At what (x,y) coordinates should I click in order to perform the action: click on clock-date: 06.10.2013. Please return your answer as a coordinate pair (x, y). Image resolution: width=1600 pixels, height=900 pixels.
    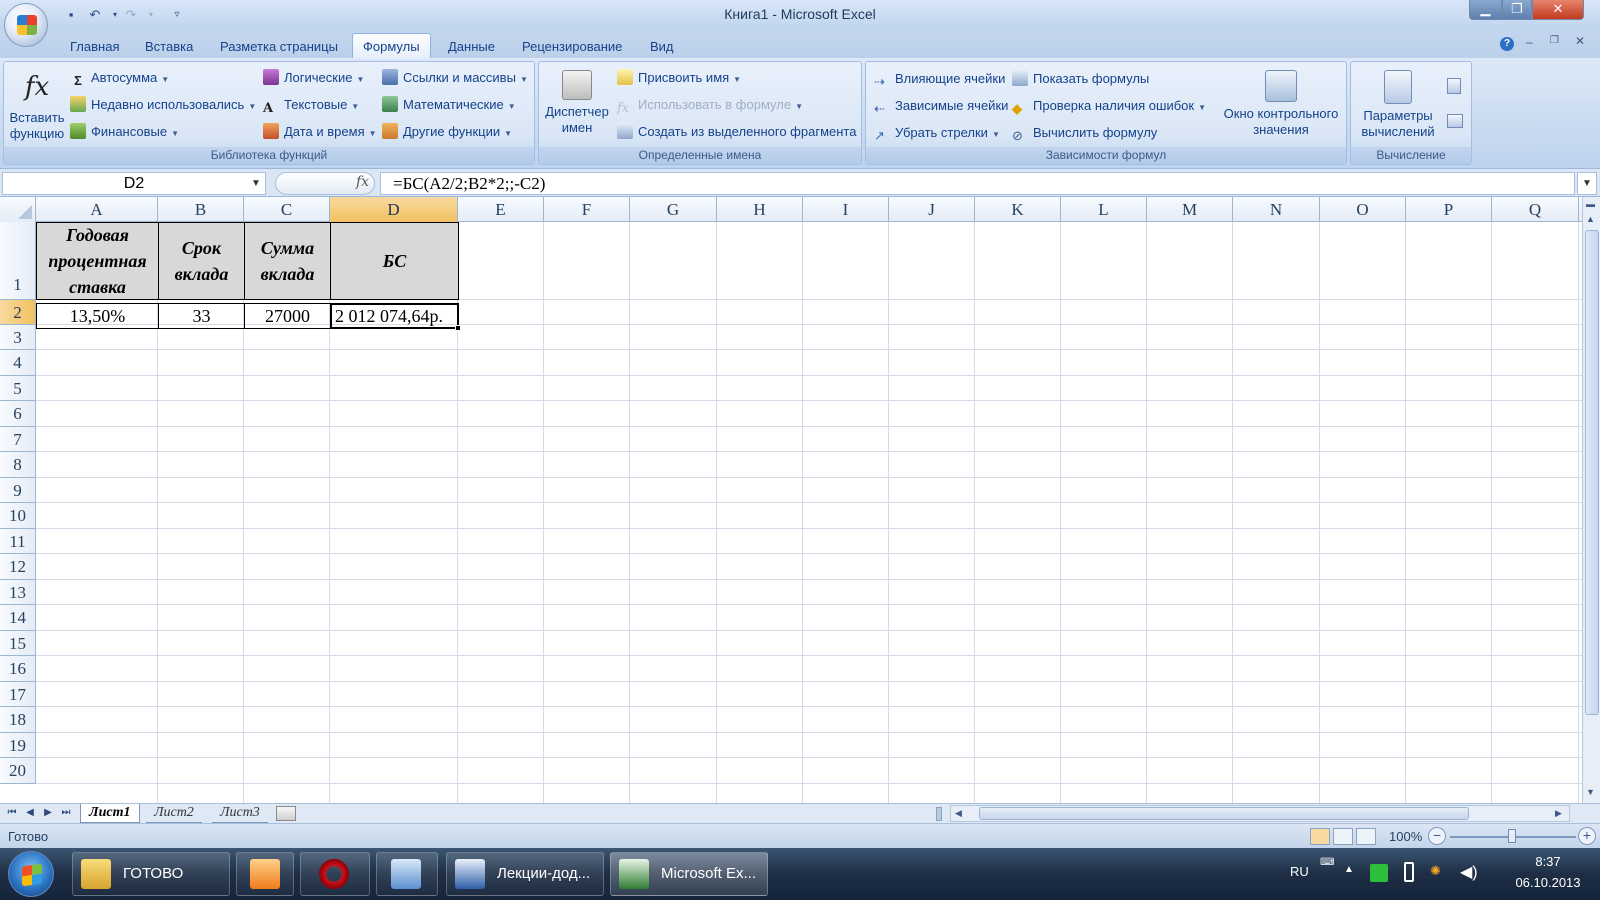
    Looking at the image, I should click on (1548, 882).